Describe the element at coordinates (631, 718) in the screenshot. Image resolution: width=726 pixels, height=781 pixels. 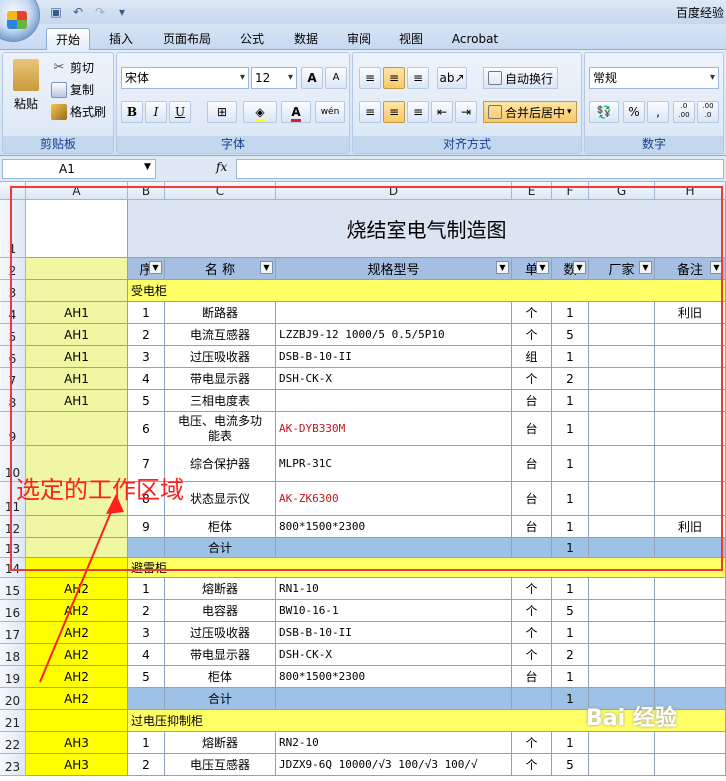
I see `baidu-watermark: Bai 经验` at that location.